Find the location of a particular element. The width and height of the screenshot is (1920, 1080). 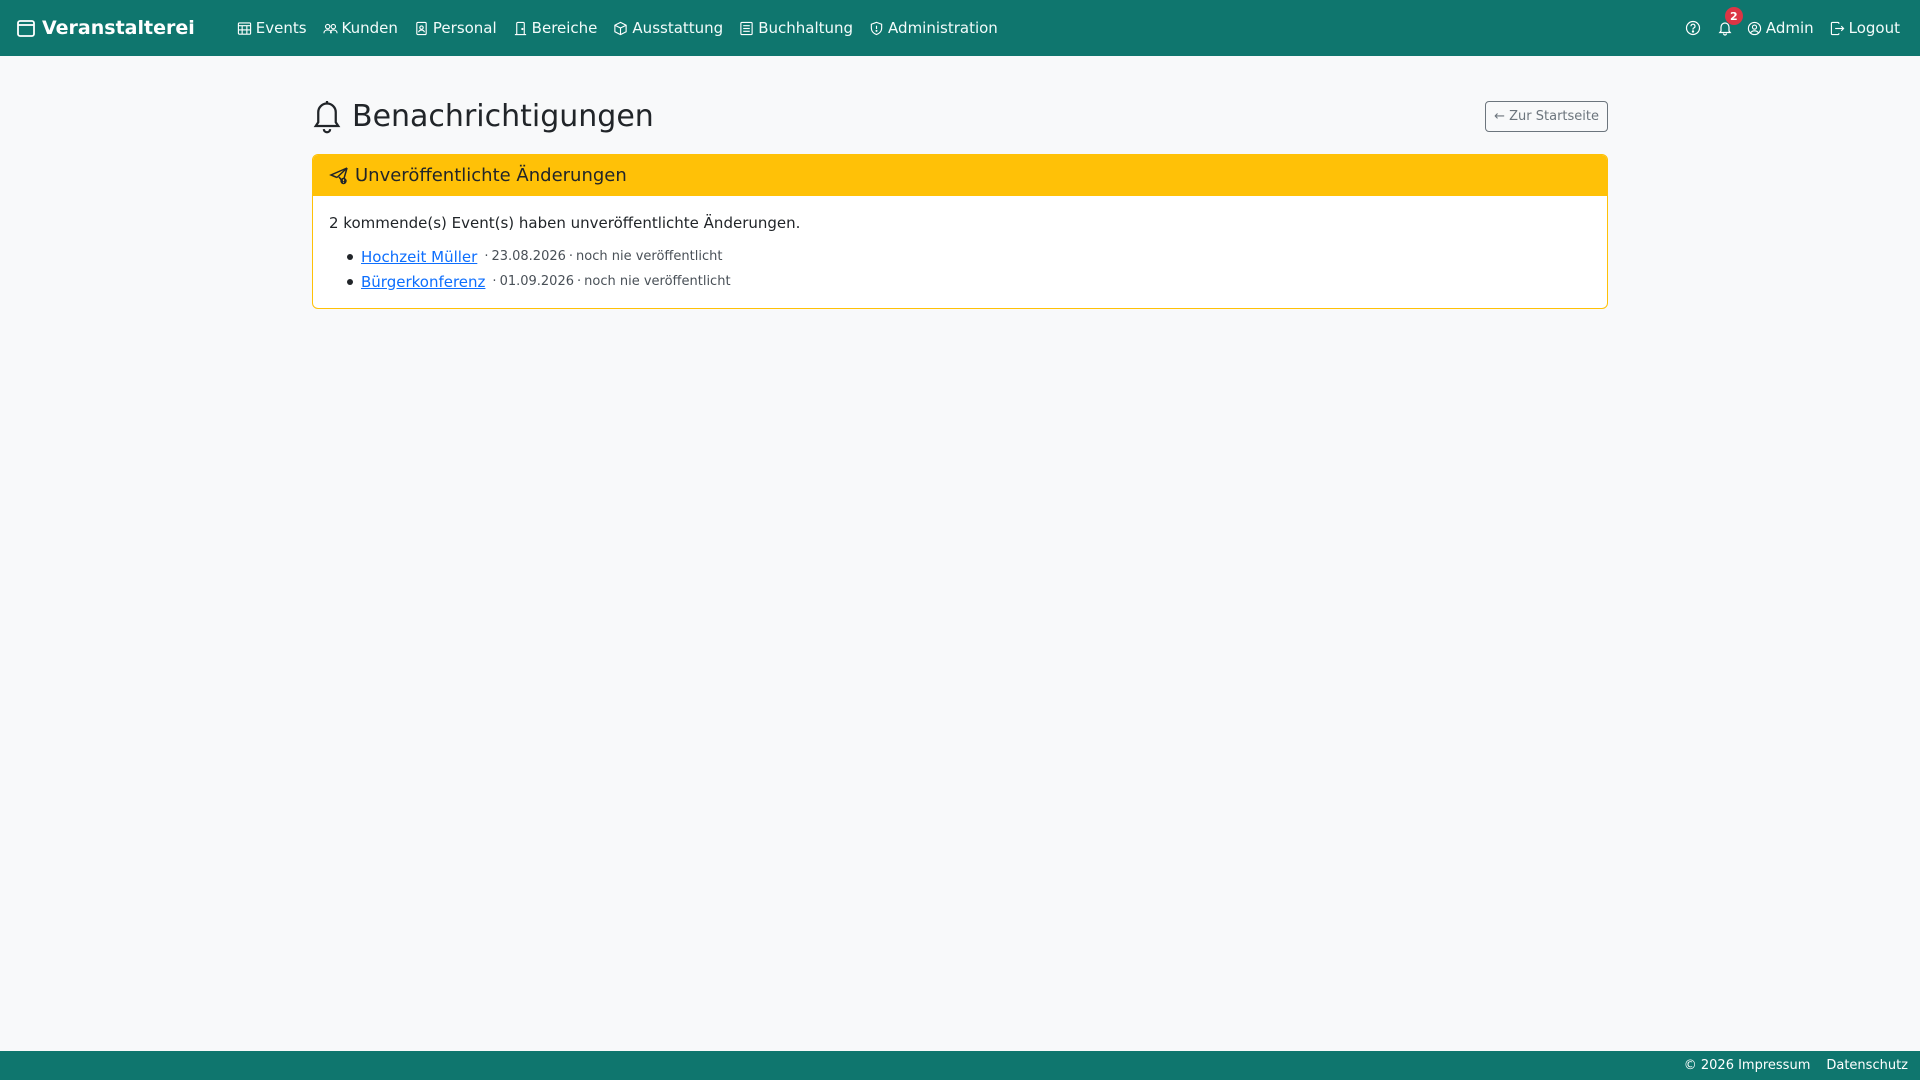

impressum-link: © 2026 Impressum is located at coordinates (1747, 1065).